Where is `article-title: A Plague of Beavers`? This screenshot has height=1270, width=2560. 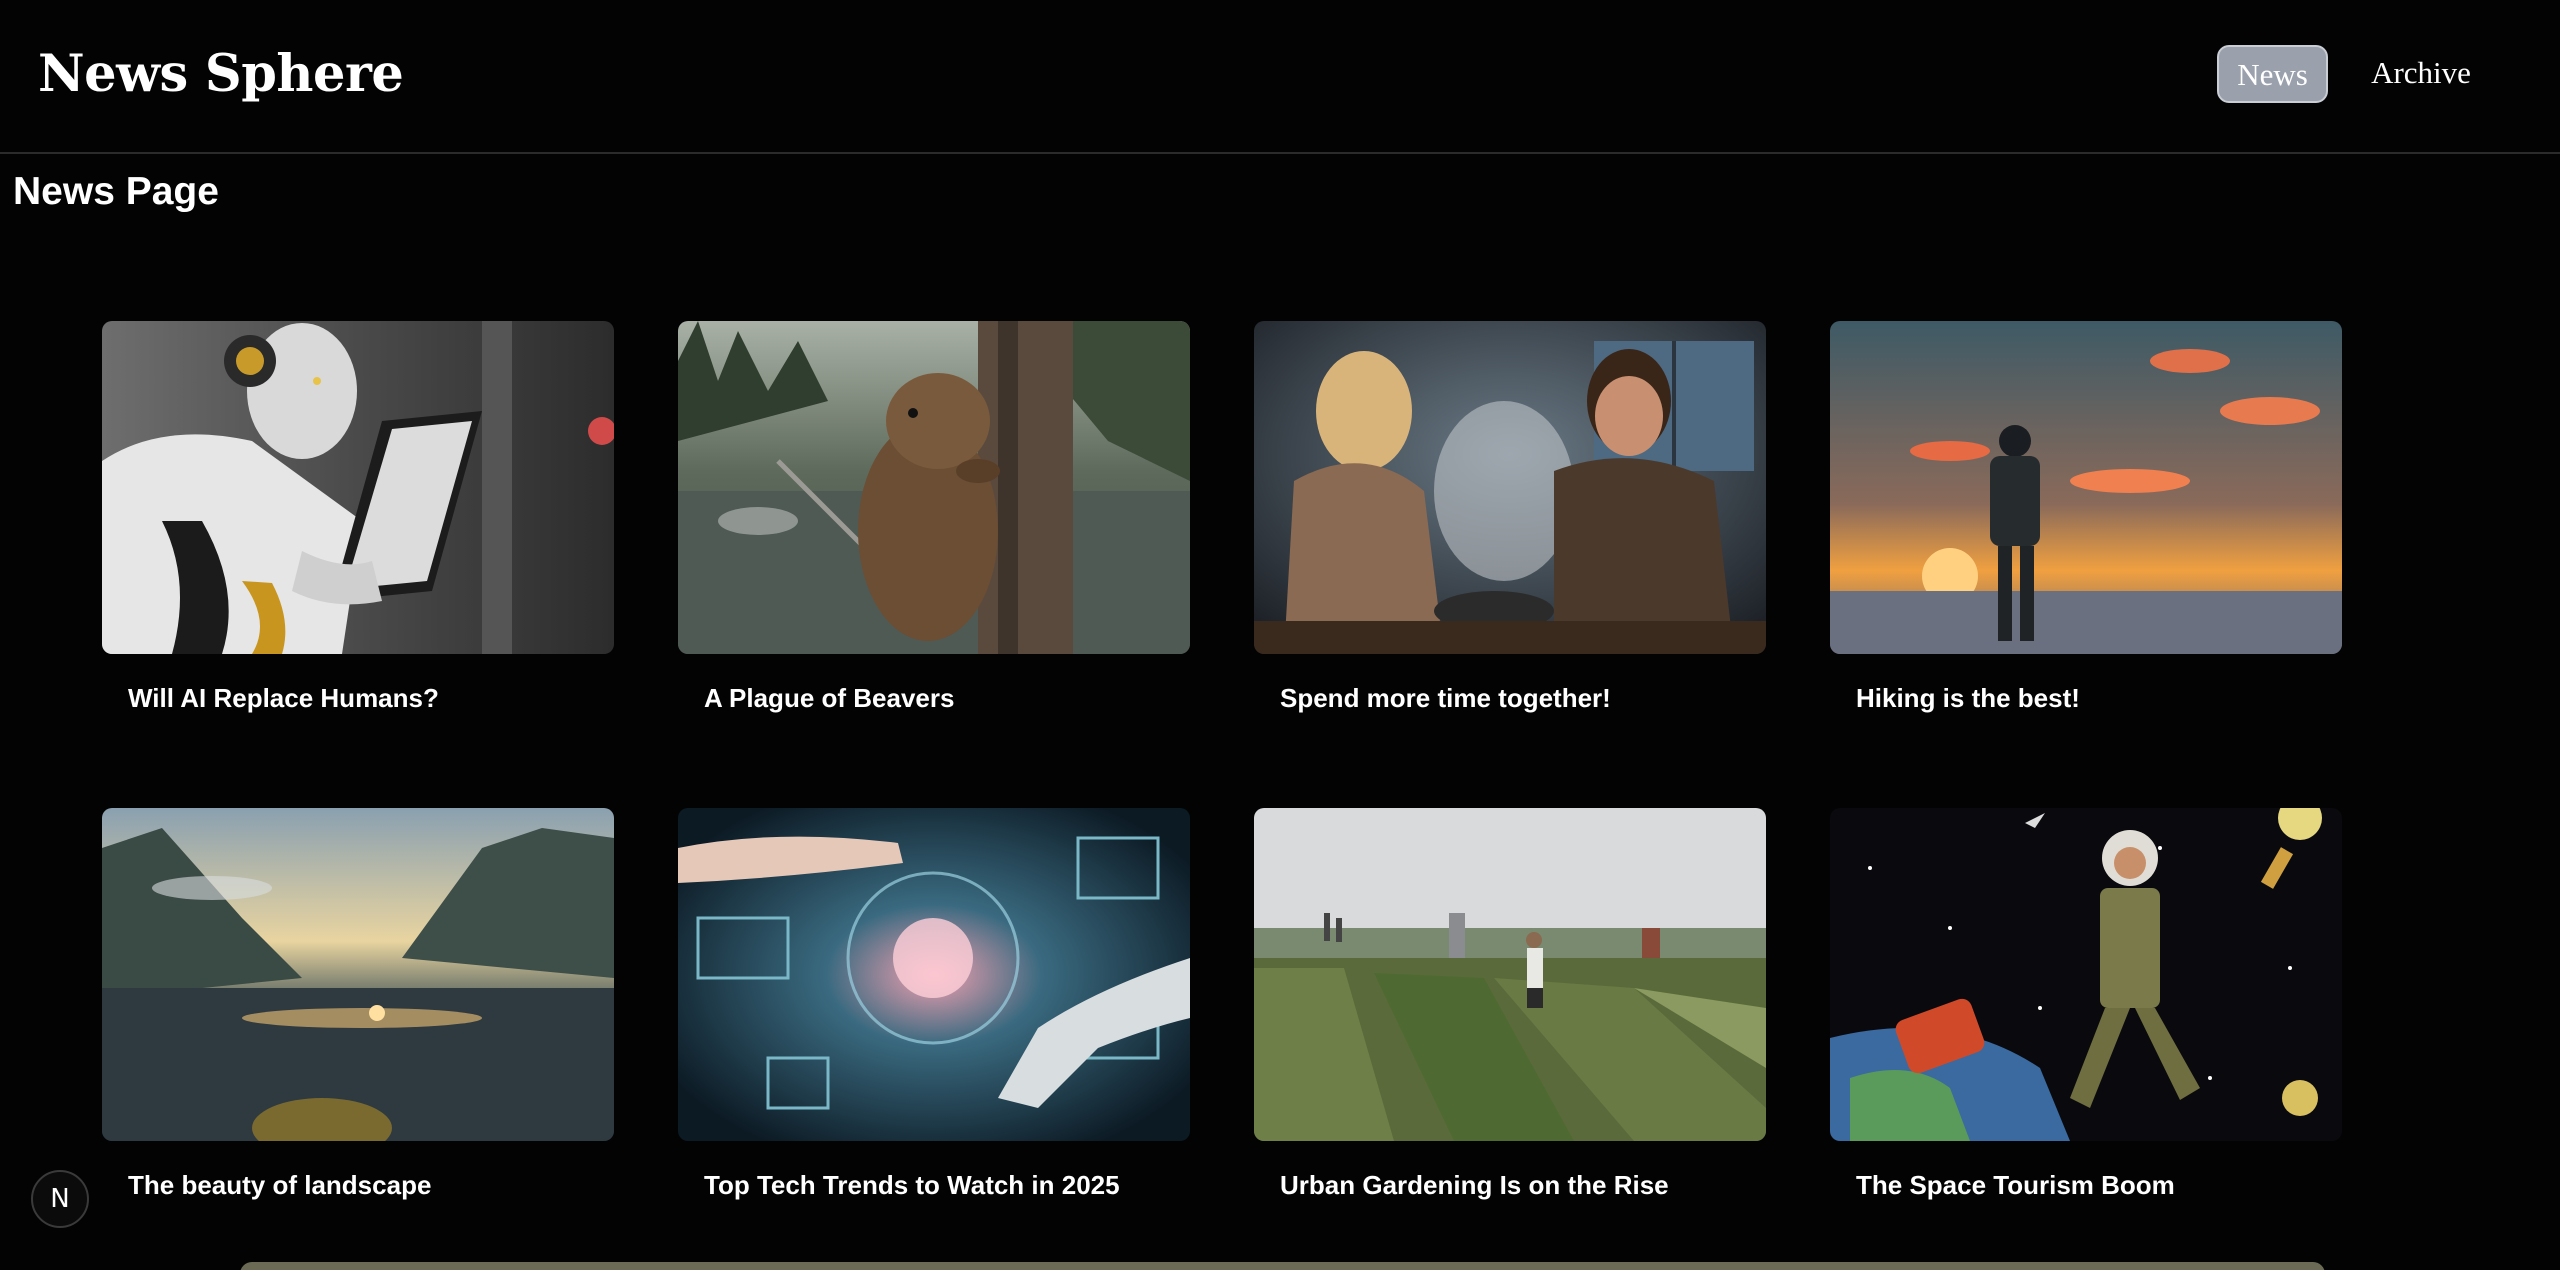
article-title: A Plague of Beavers is located at coordinates (944, 698).